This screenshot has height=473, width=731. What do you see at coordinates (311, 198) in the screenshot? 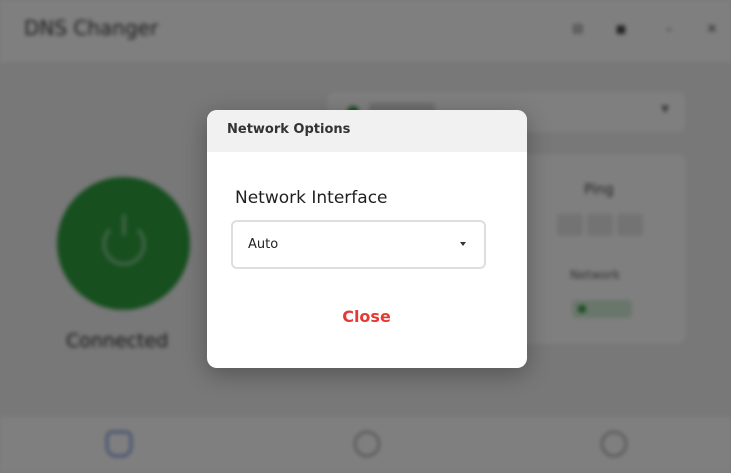
I see `network-interface-label: Network Interface` at bounding box center [311, 198].